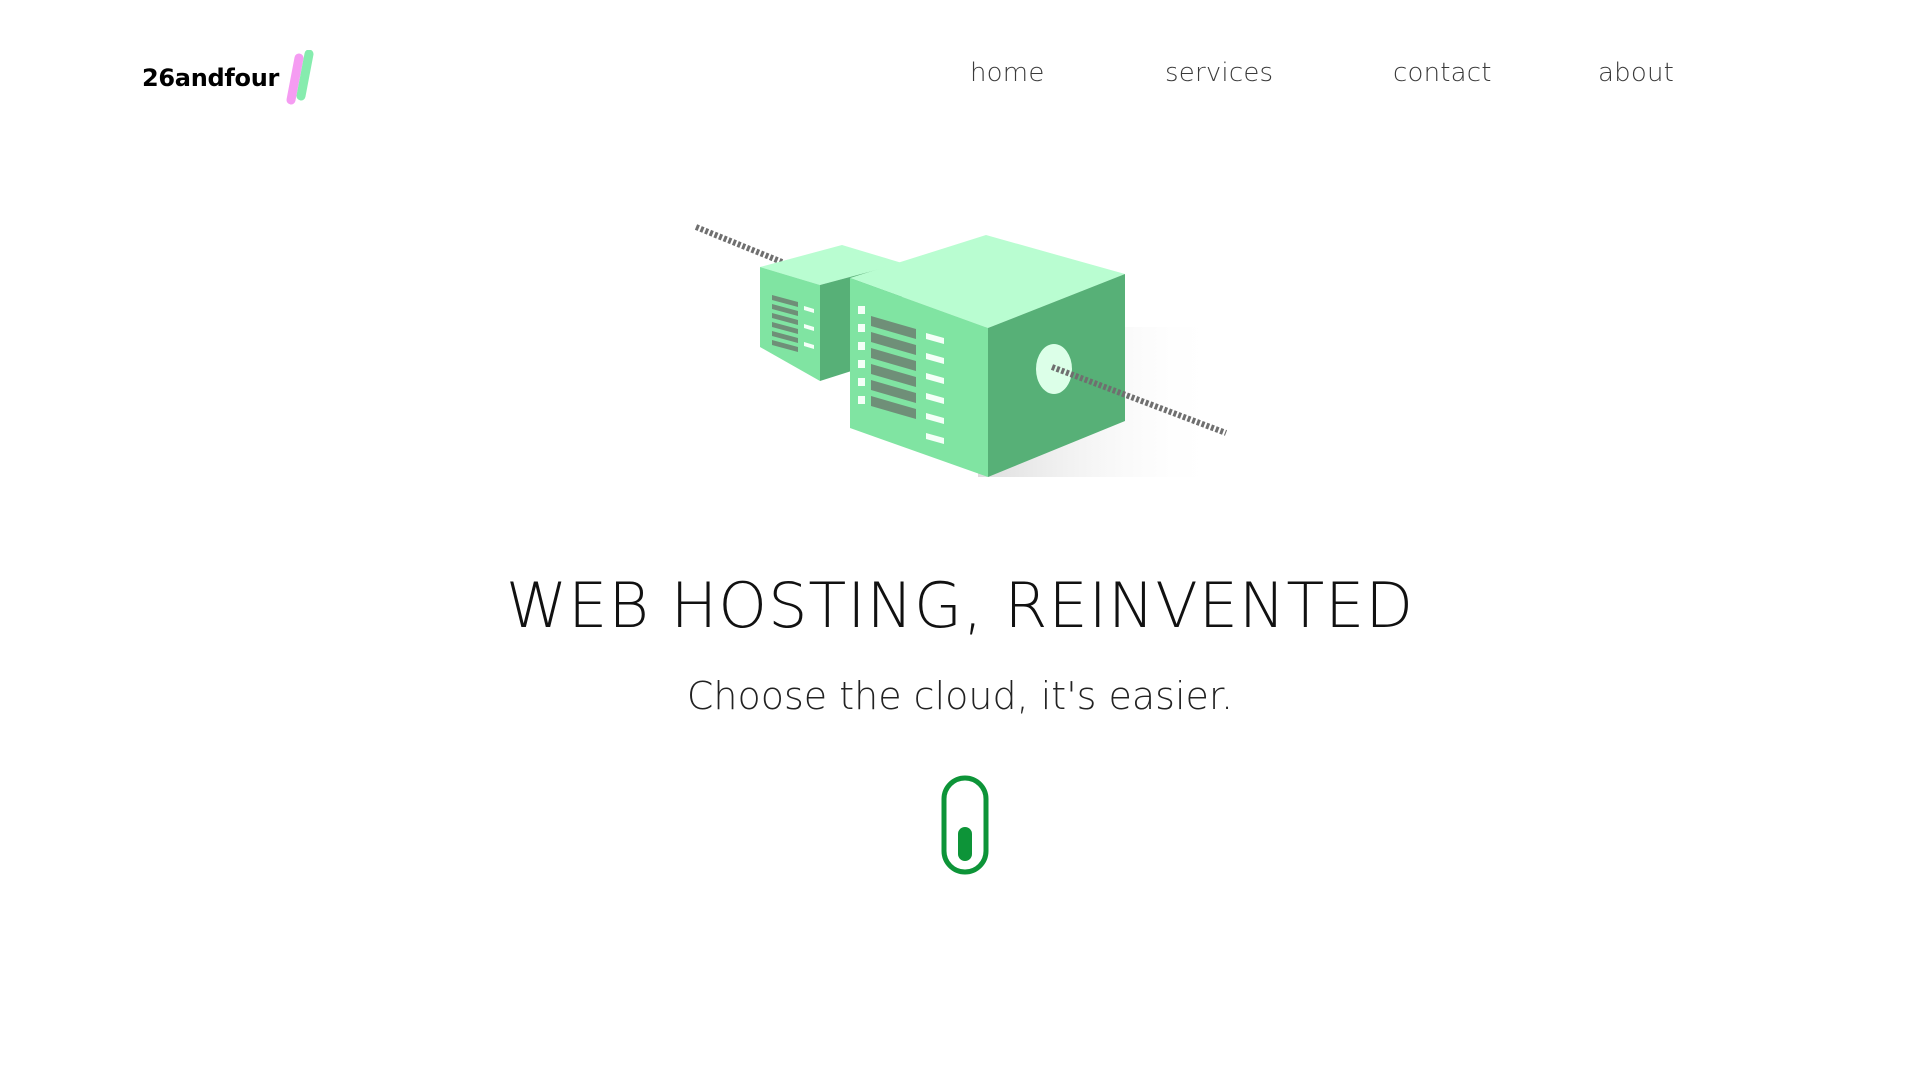  Describe the element at coordinates (1442, 73) in the screenshot. I see `nav-contact: contact` at that location.